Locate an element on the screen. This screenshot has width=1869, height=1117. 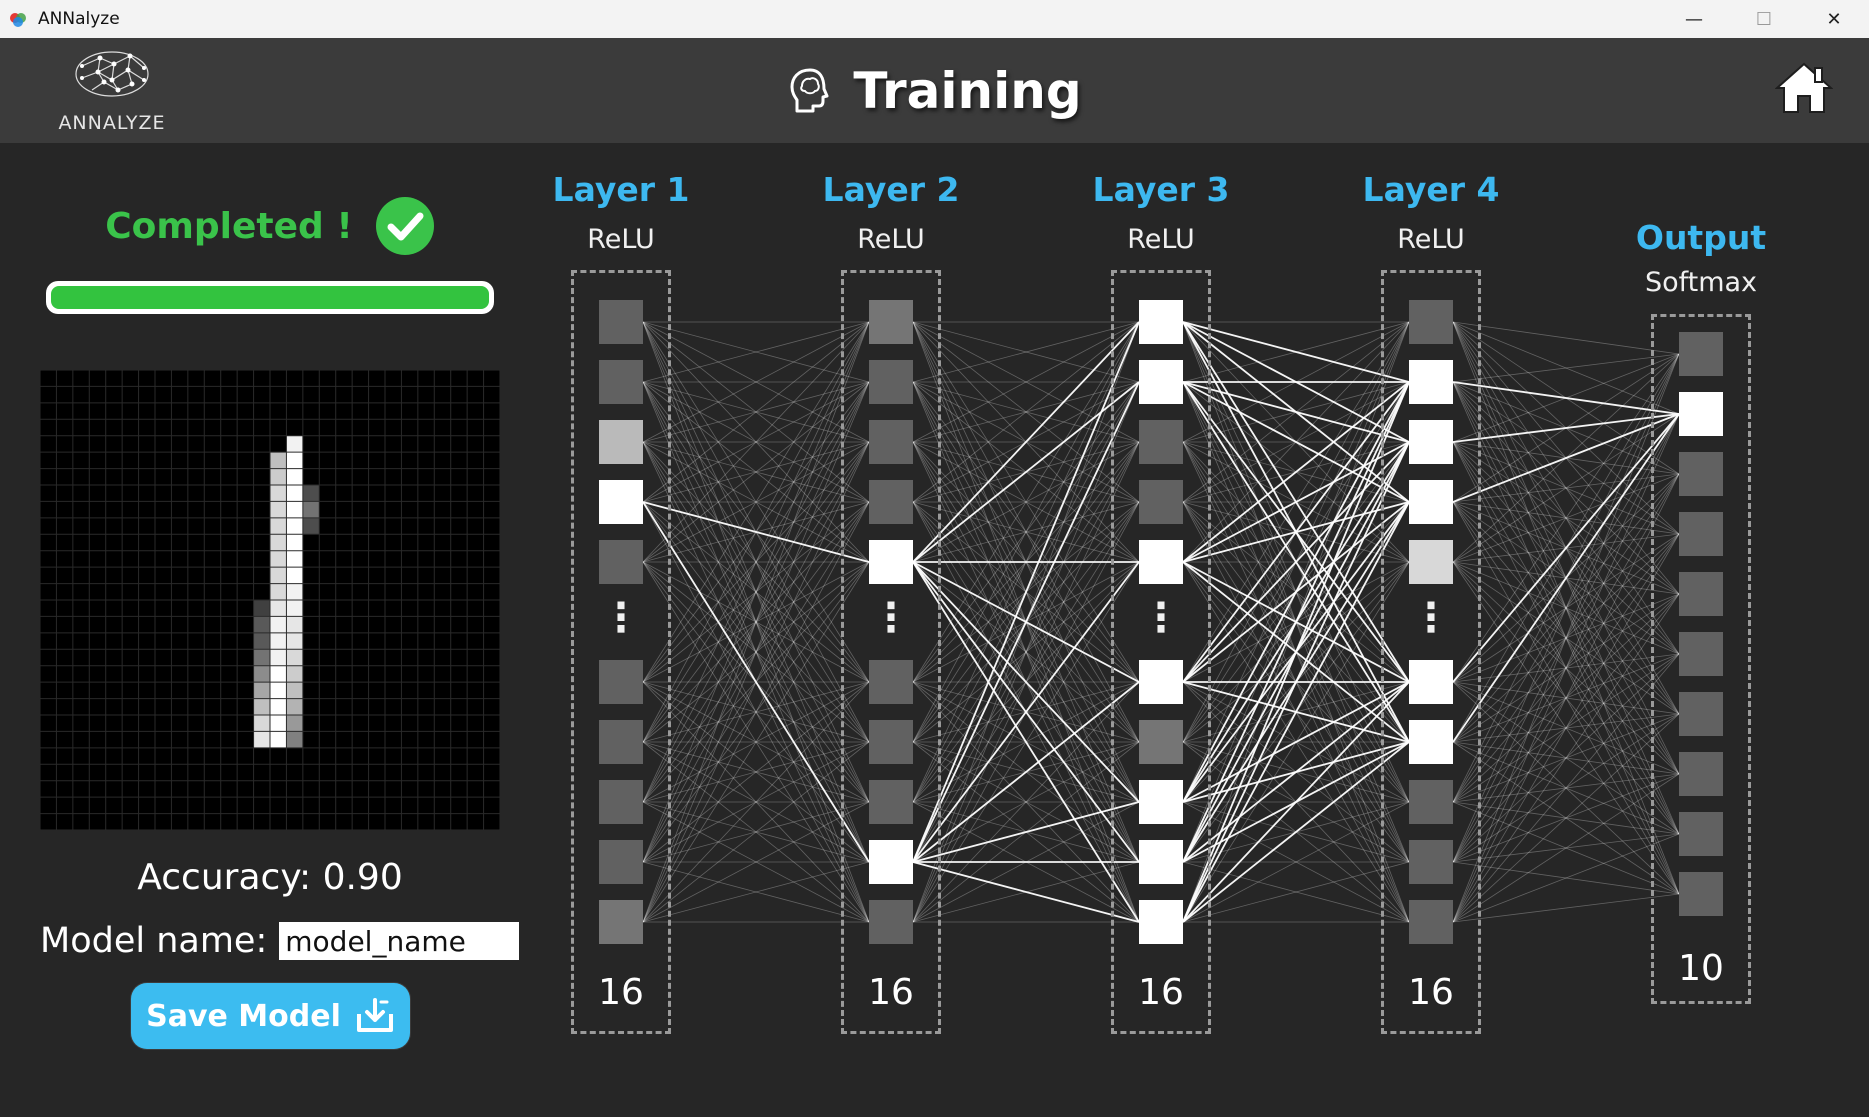
window-title: ANNalyze is located at coordinates (79, 19).